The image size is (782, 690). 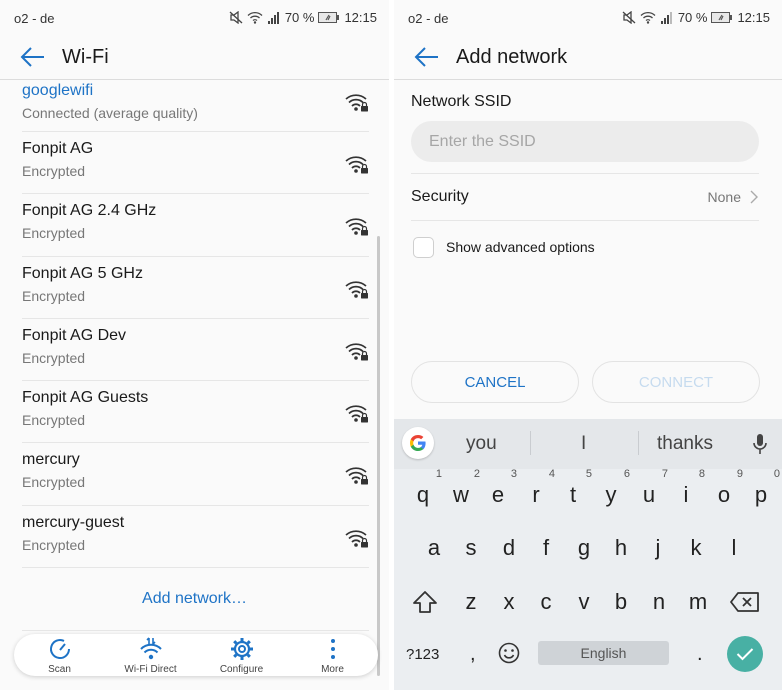 What do you see at coordinates (745, 654) in the screenshot?
I see `enter-button` at bounding box center [745, 654].